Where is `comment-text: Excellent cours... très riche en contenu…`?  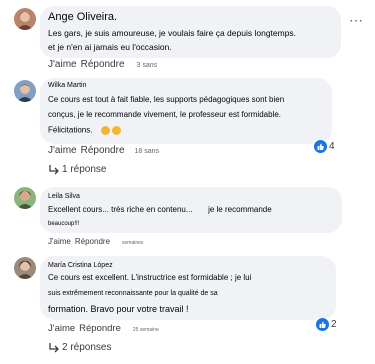
comment-text: Excellent cours... très riche en contenu… is located at coordinates (160, 209).